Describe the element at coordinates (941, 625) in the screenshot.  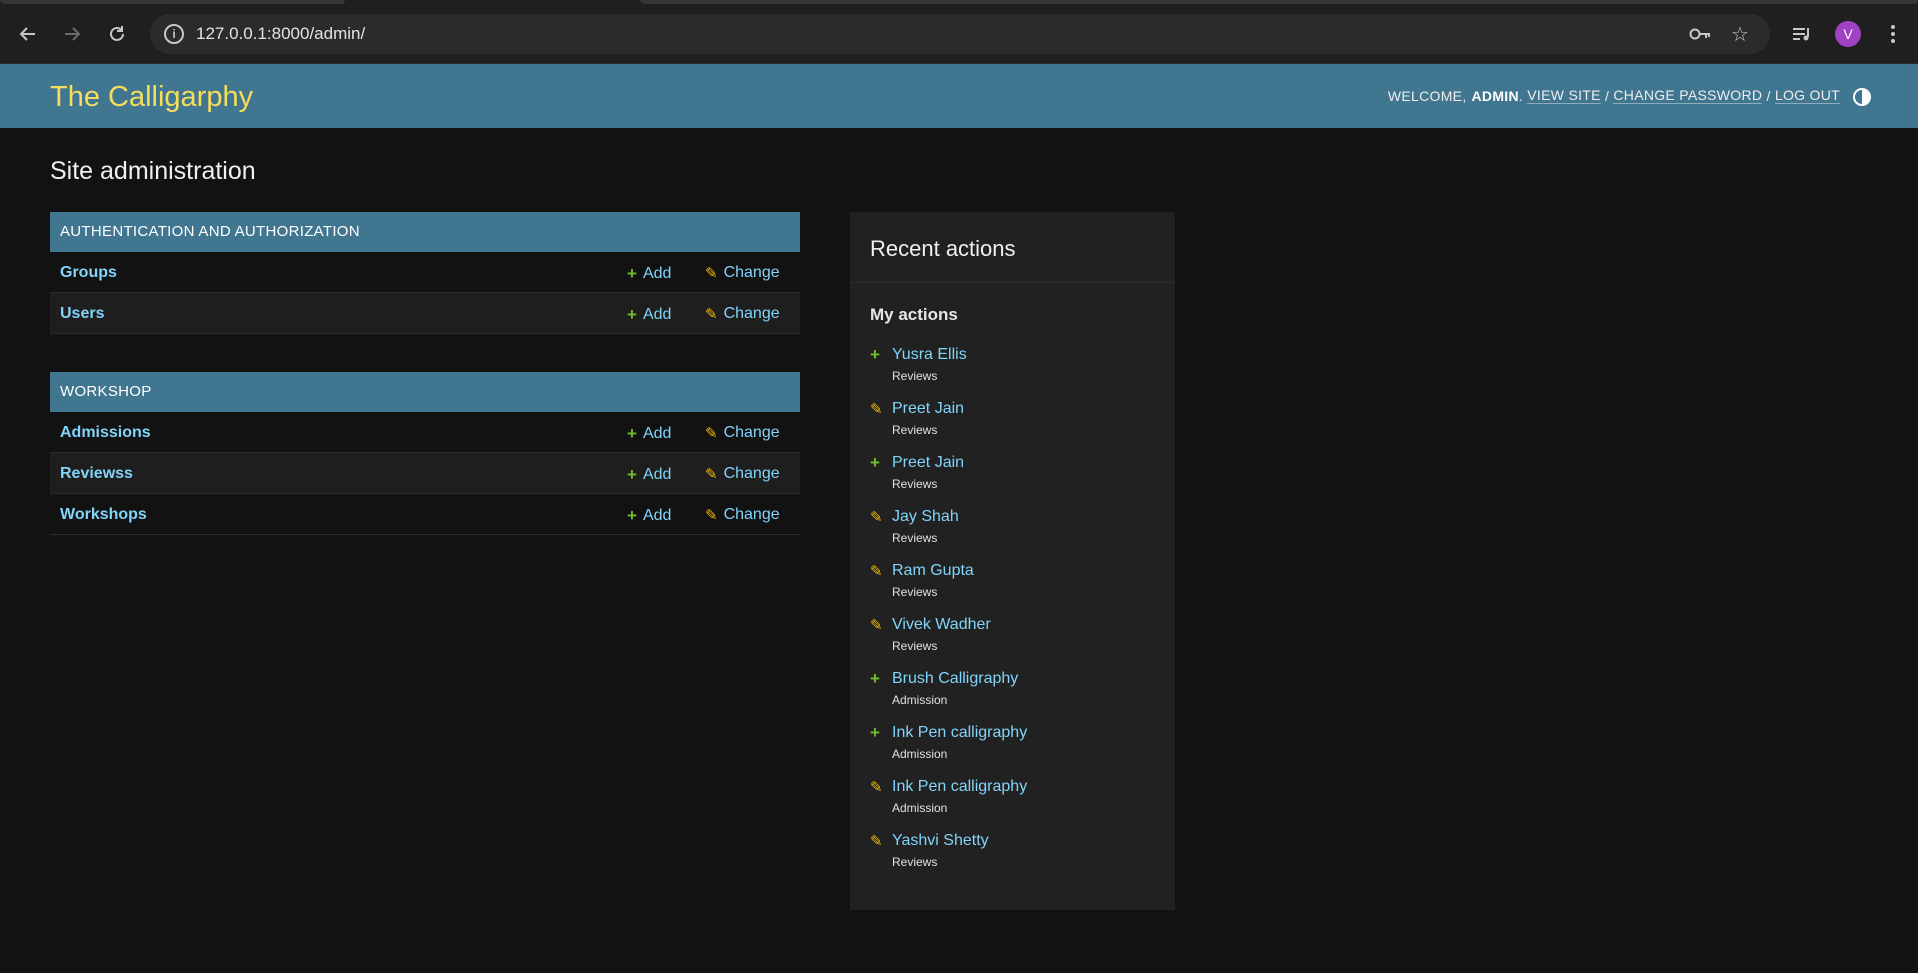
I see `action-object-link: Vivek Wadher` at that location.